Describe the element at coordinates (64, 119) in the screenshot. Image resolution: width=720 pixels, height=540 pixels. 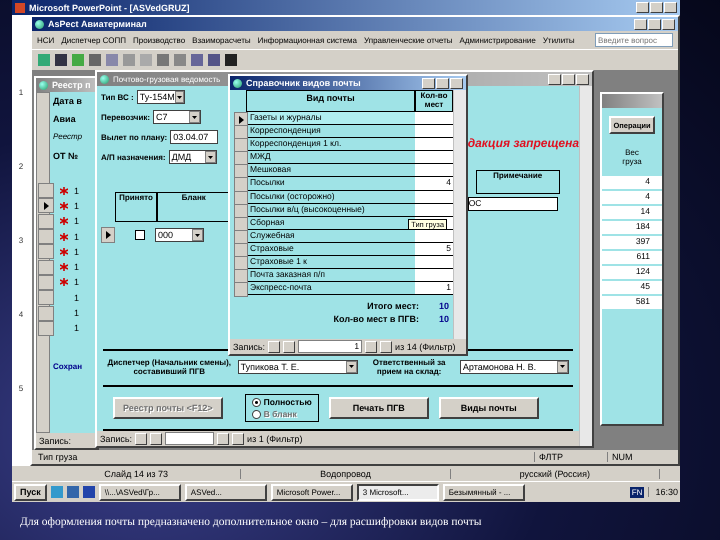
I see `field-label: Авиа` at that location.